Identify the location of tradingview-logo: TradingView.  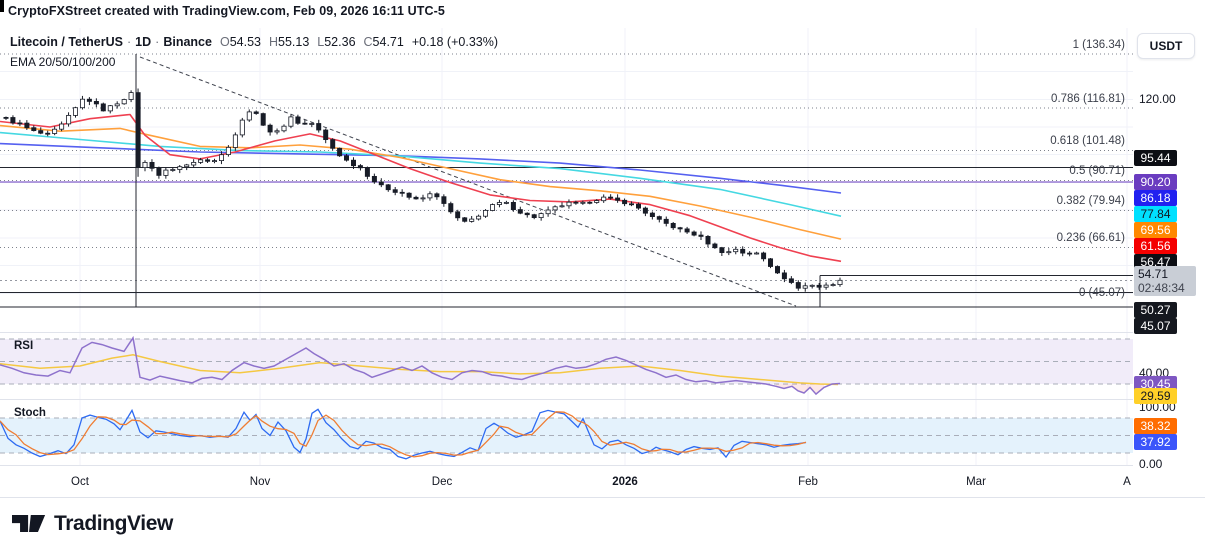
(92, 524).